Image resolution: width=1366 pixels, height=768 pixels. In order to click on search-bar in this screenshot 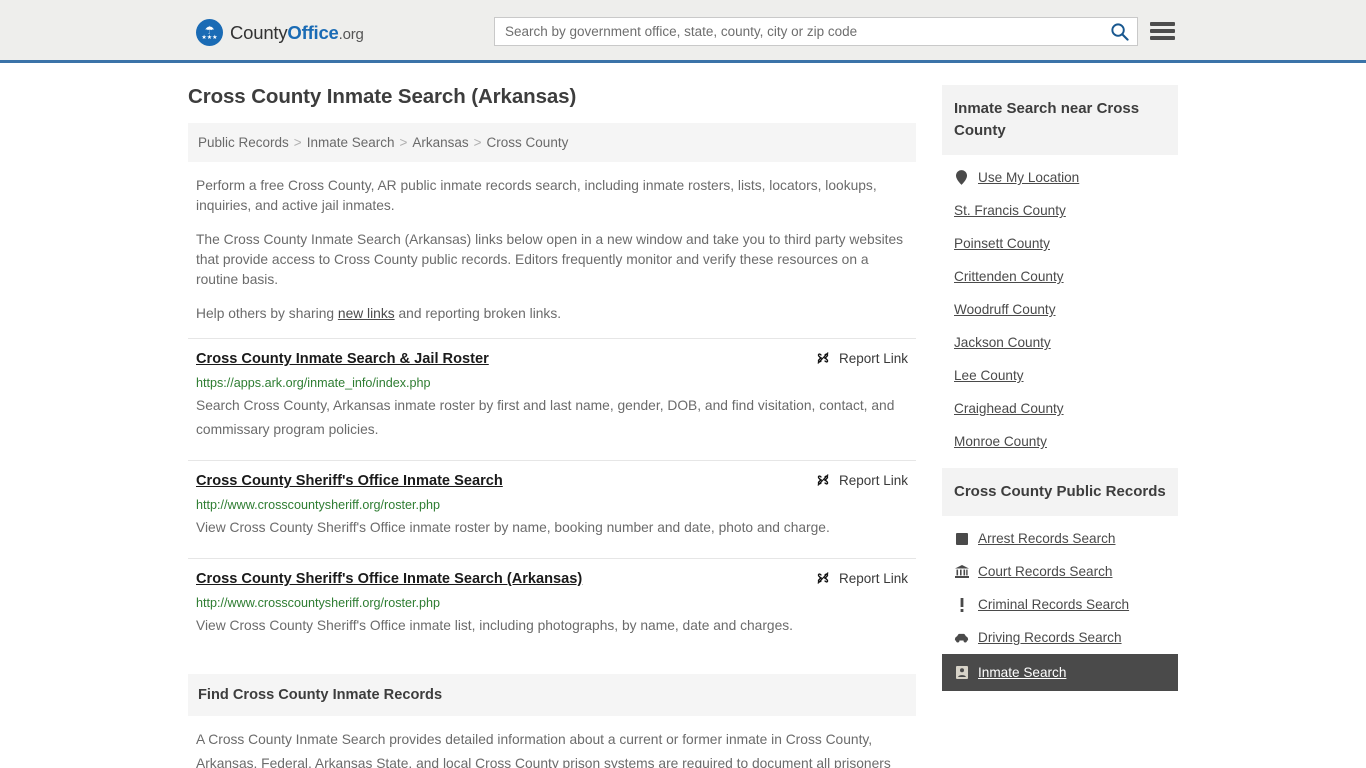, I will do `click(816, 31)`.